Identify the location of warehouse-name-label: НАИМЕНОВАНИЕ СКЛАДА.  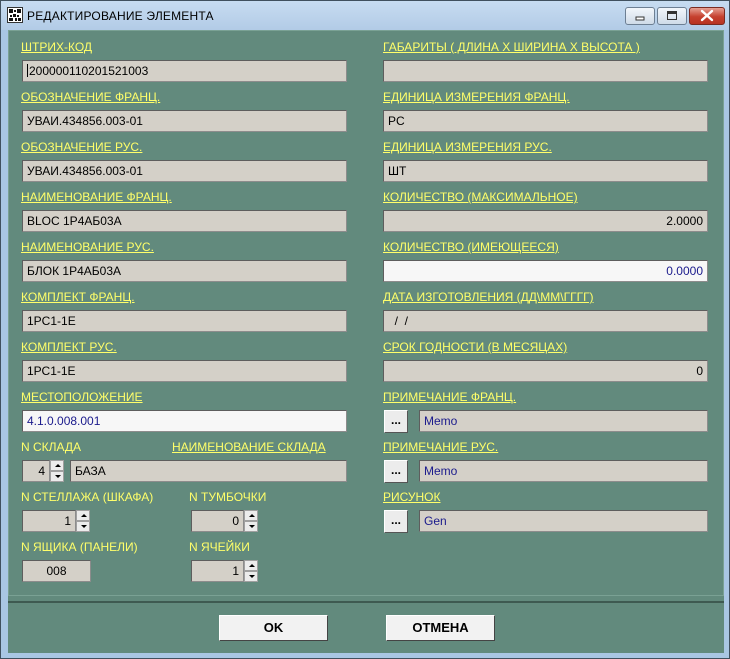
(249, 447).